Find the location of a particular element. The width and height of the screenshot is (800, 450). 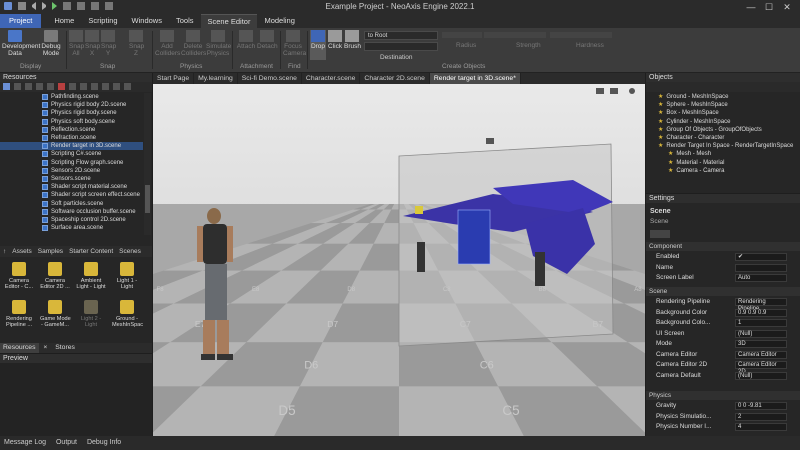

resource-item: Pathfinding.scene is located at coordinates (71, 97).